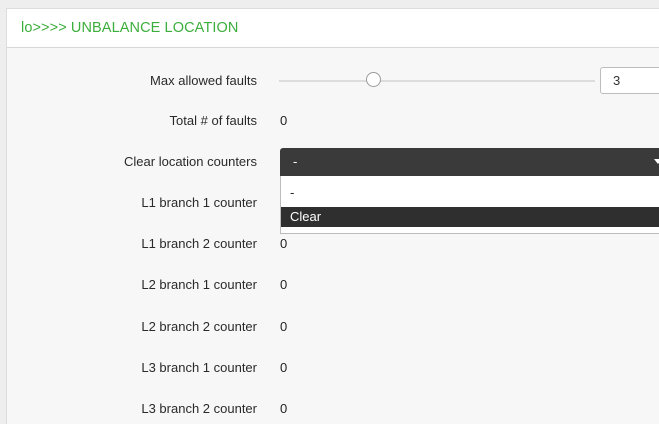 This screenshot has width=659, height=424. Describe the element at coordinates (295, 161) in the screenshot. I see `select-value: -` at that location.